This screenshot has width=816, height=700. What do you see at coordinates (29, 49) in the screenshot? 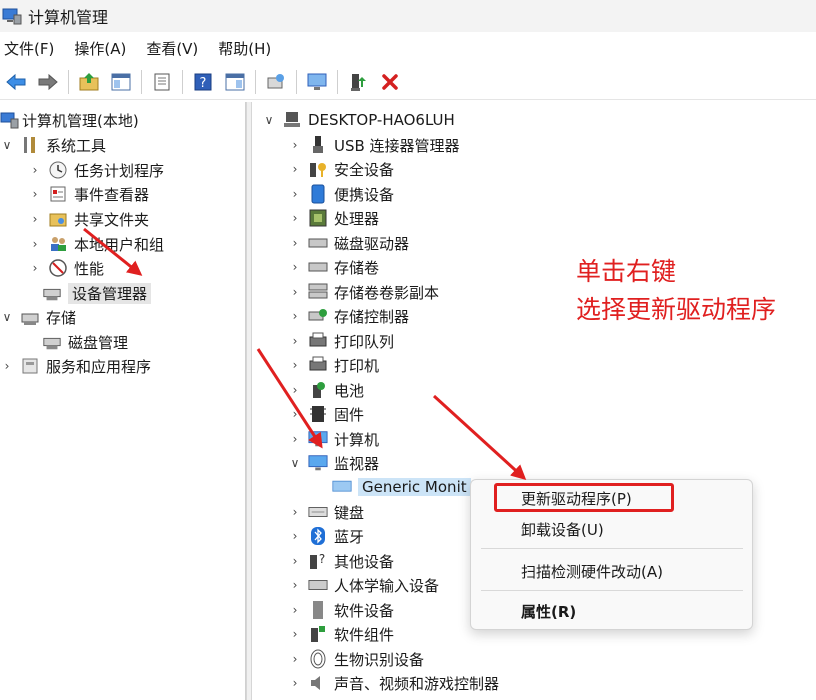
I see `menu-file: 文件(F)` at bounding box center [29, 49].